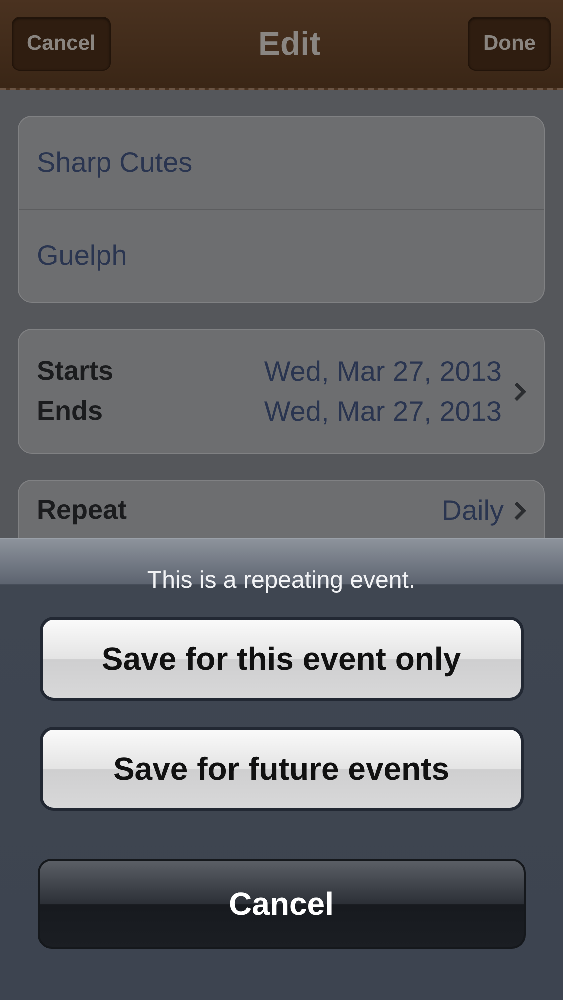  What do you see at coordinates (75, 372) in the screenshot?
I see `date-label: Starts` at bounding box center [75, 372].